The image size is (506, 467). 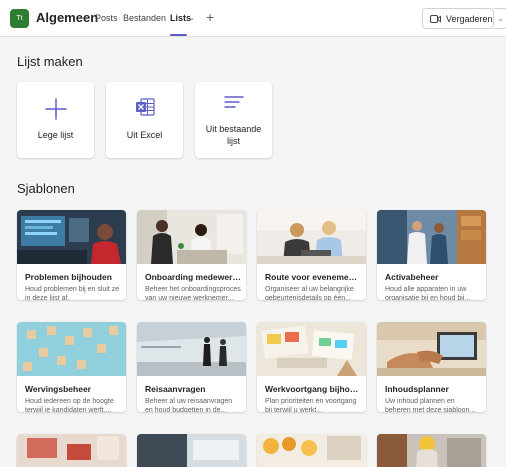 I want to click on video-camera-icon, so click(x=435, y=18).